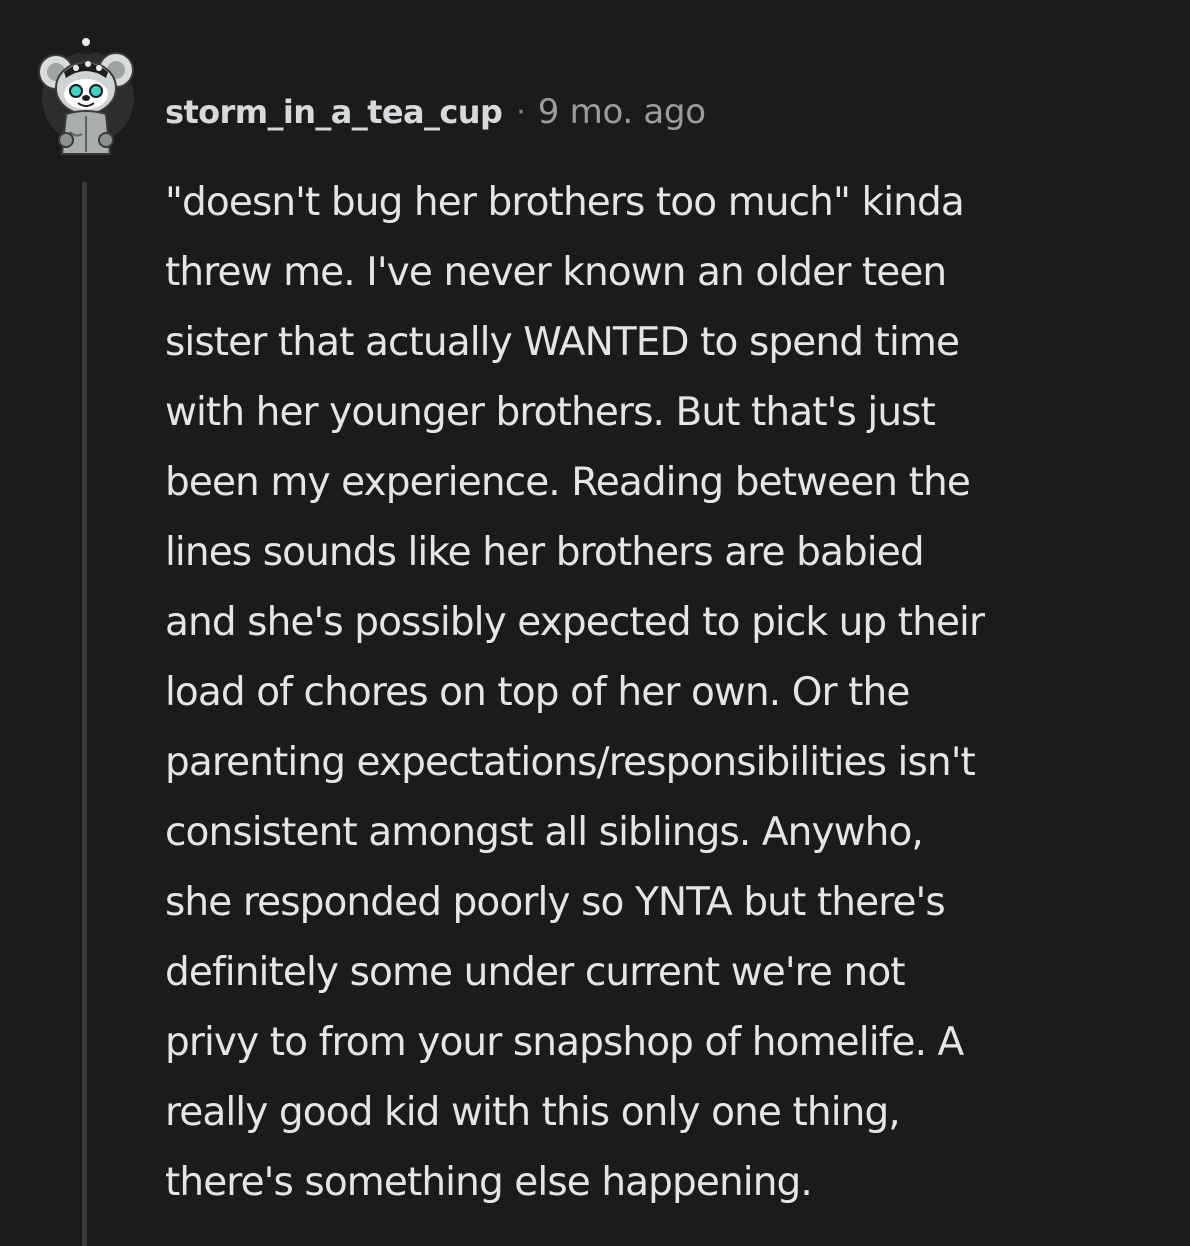 The image size is (1190, 1246). I want to click on comment-body-line: load of chores on top of her own. Or the, so click(537, 692).